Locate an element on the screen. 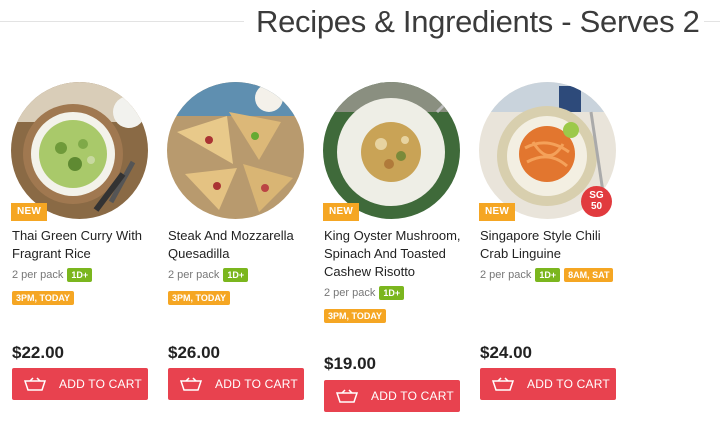  product-price: $22.00 is located at coordinates (38, 352).